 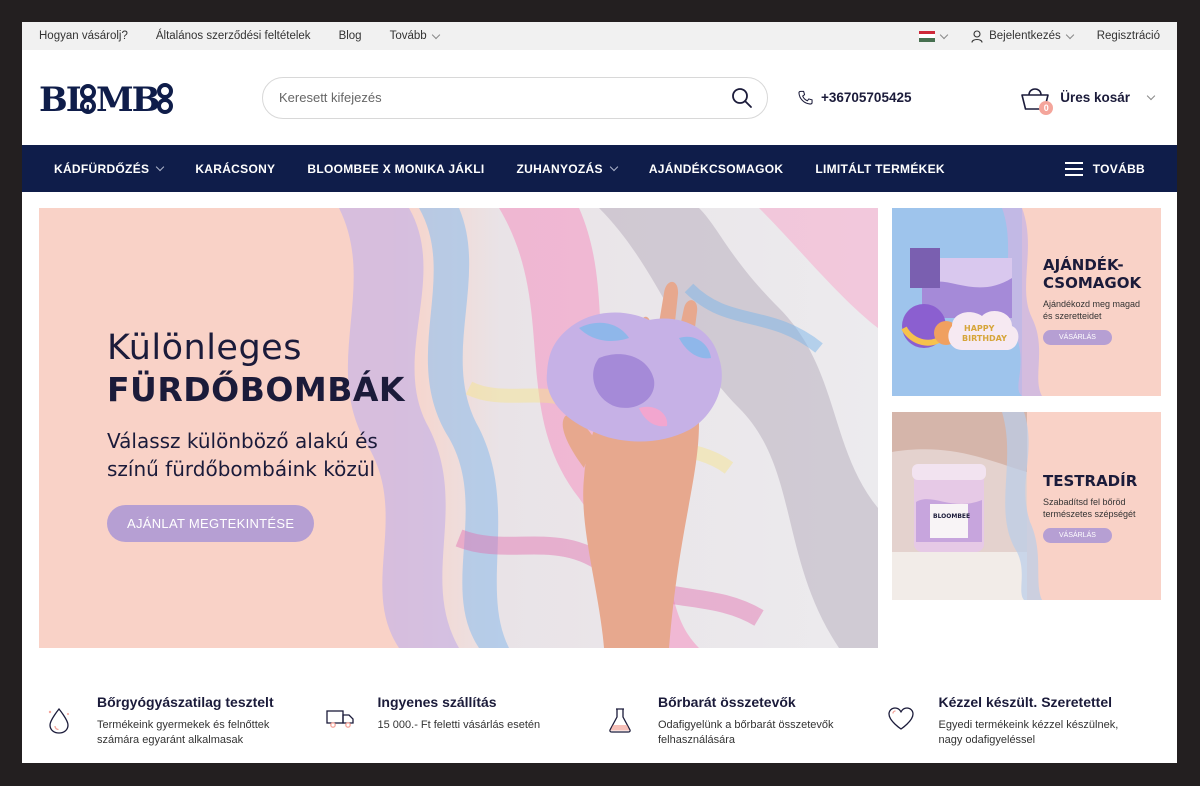 What do you see at coordinates (256, 389) in the screenshot?
I see `hero-title-line2: FÜRDŐBOMBÁK` at bounding box center [256, 389].